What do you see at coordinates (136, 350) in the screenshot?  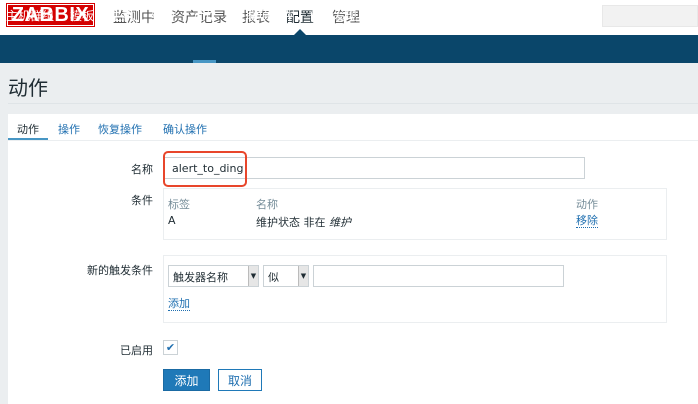 I see `enabled-label: 已启用` at bounding box center [136, 350].